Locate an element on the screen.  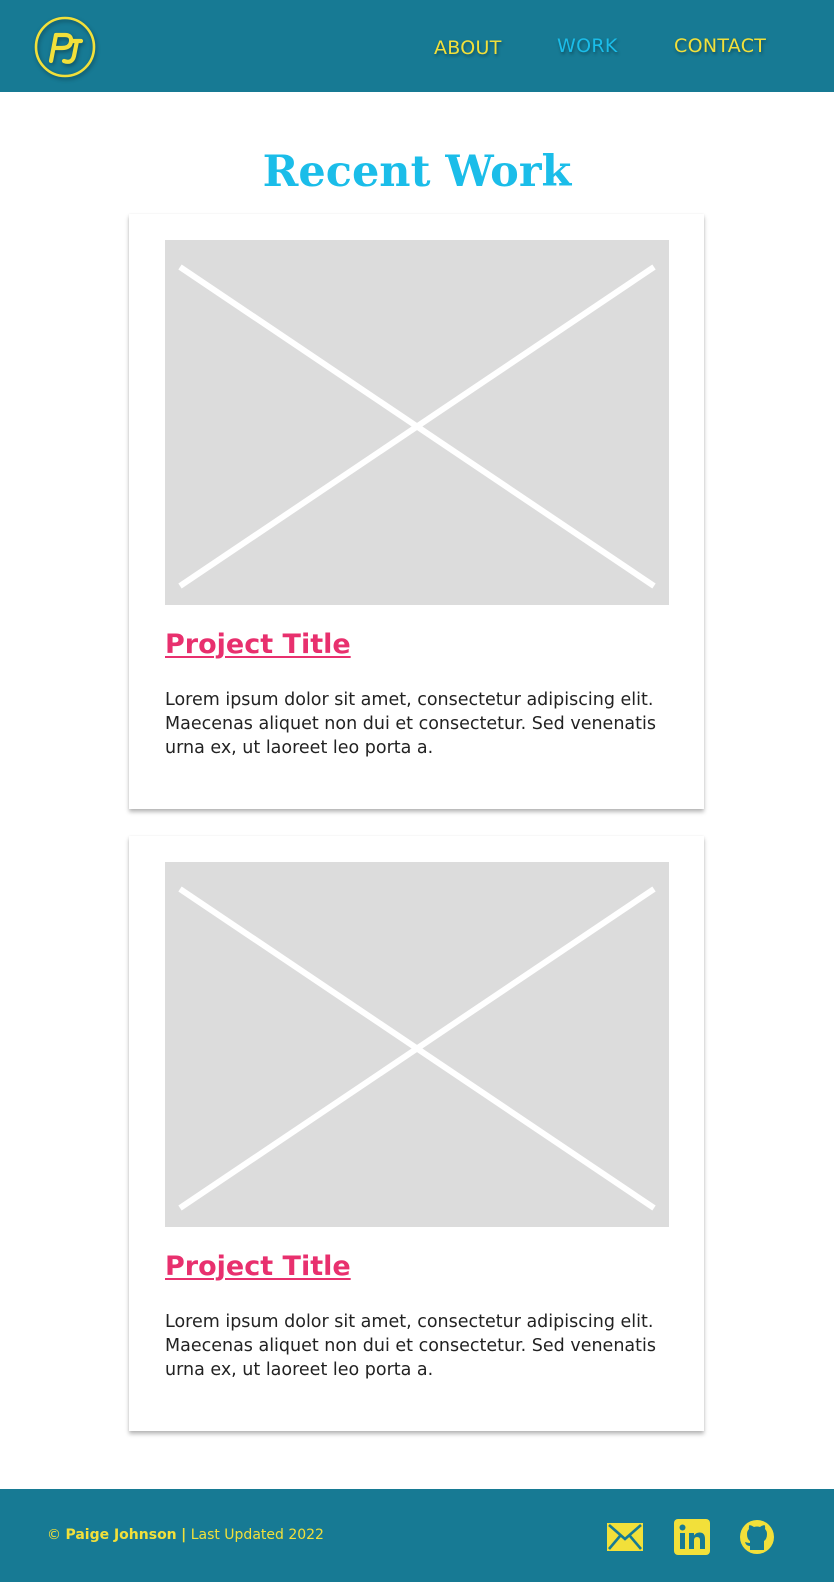
linkedin-icon is located at coordinates (692, 1539).